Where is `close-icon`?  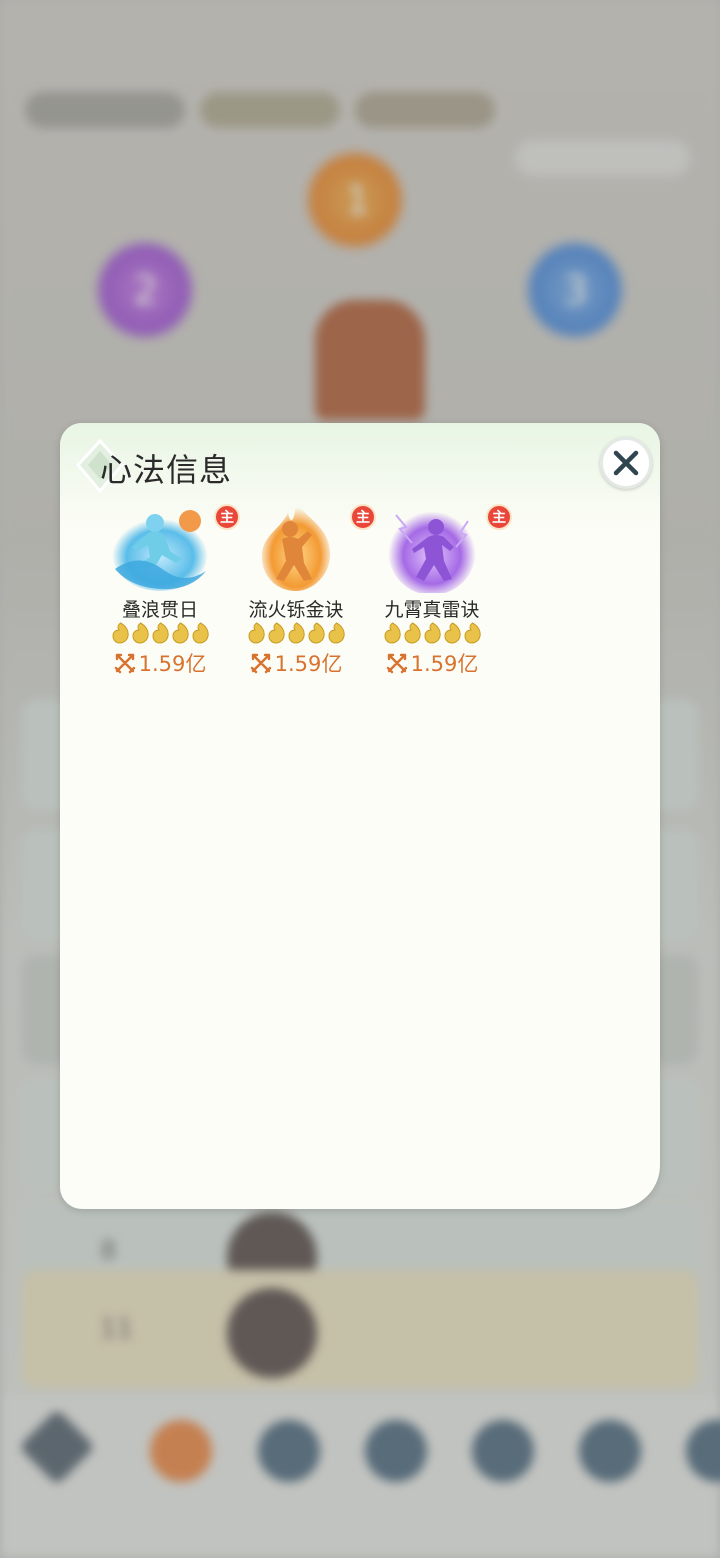
close-icon is located at coordinates (626, 463).